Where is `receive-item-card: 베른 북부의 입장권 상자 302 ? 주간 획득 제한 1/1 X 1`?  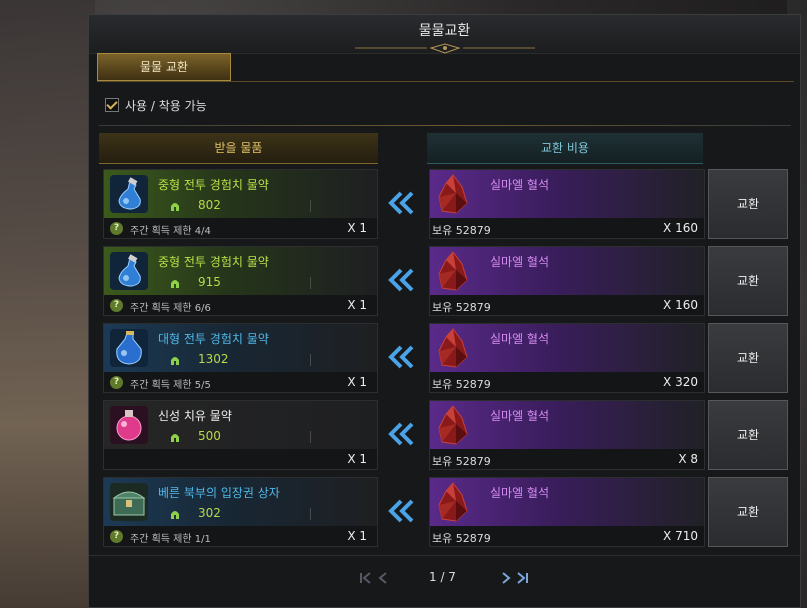 receive-item-card: 베른 북부의 입장권 상자 302 ? 주간 획득 제한 1/1 X 1 is located at coordinates (240, 512).